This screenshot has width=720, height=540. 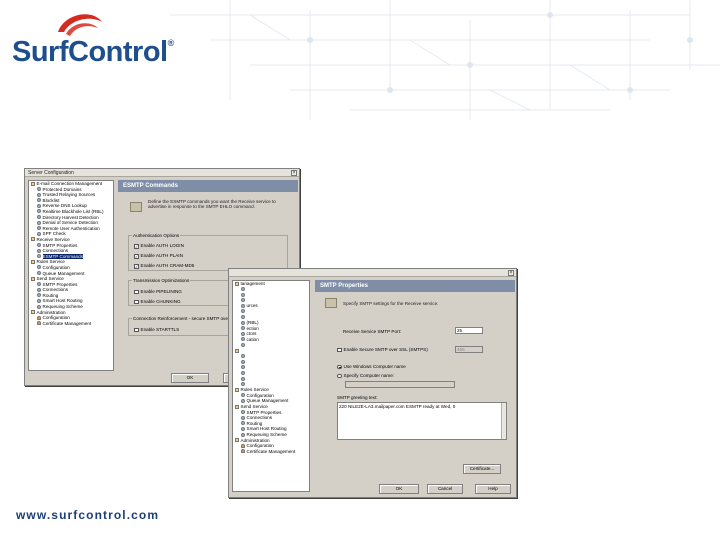 I want to click on window-title: Server Configuration, so click(x=51, y=173).